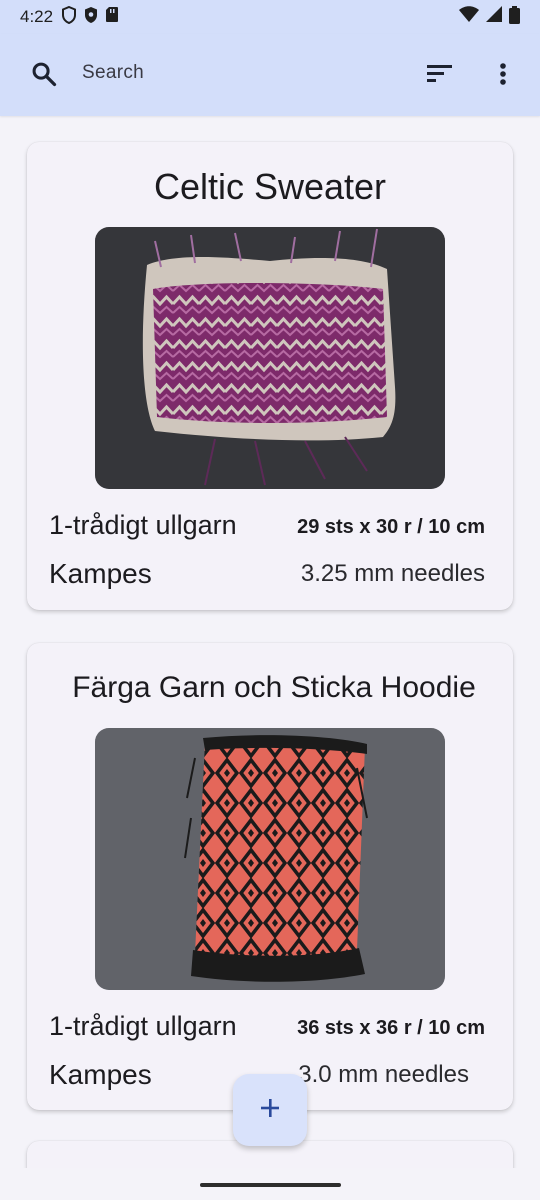 The height and width of the screenshot is (1200, 540). I want to click on sort-icon, so click(440, 75).